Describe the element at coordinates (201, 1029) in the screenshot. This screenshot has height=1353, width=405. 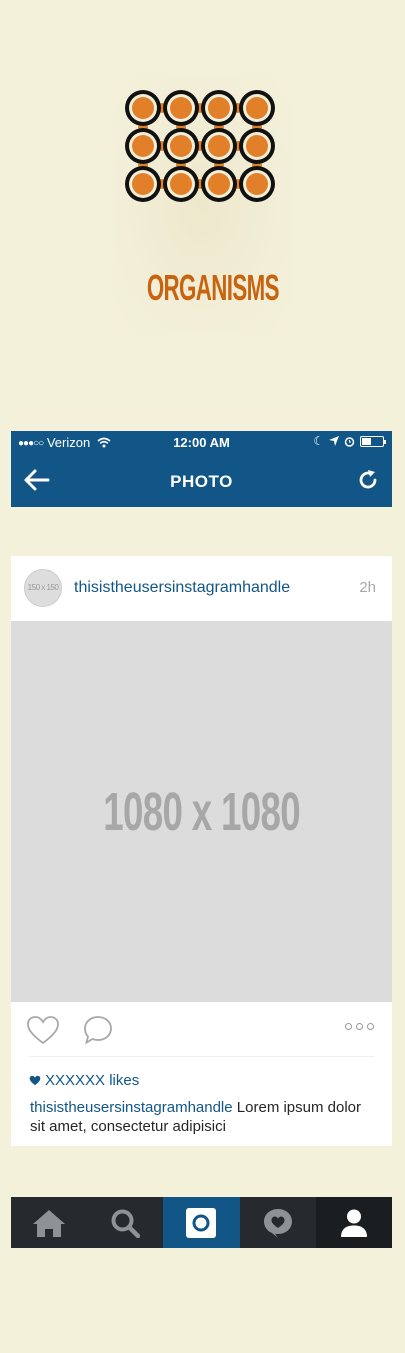
I see `post-actions` at that location.